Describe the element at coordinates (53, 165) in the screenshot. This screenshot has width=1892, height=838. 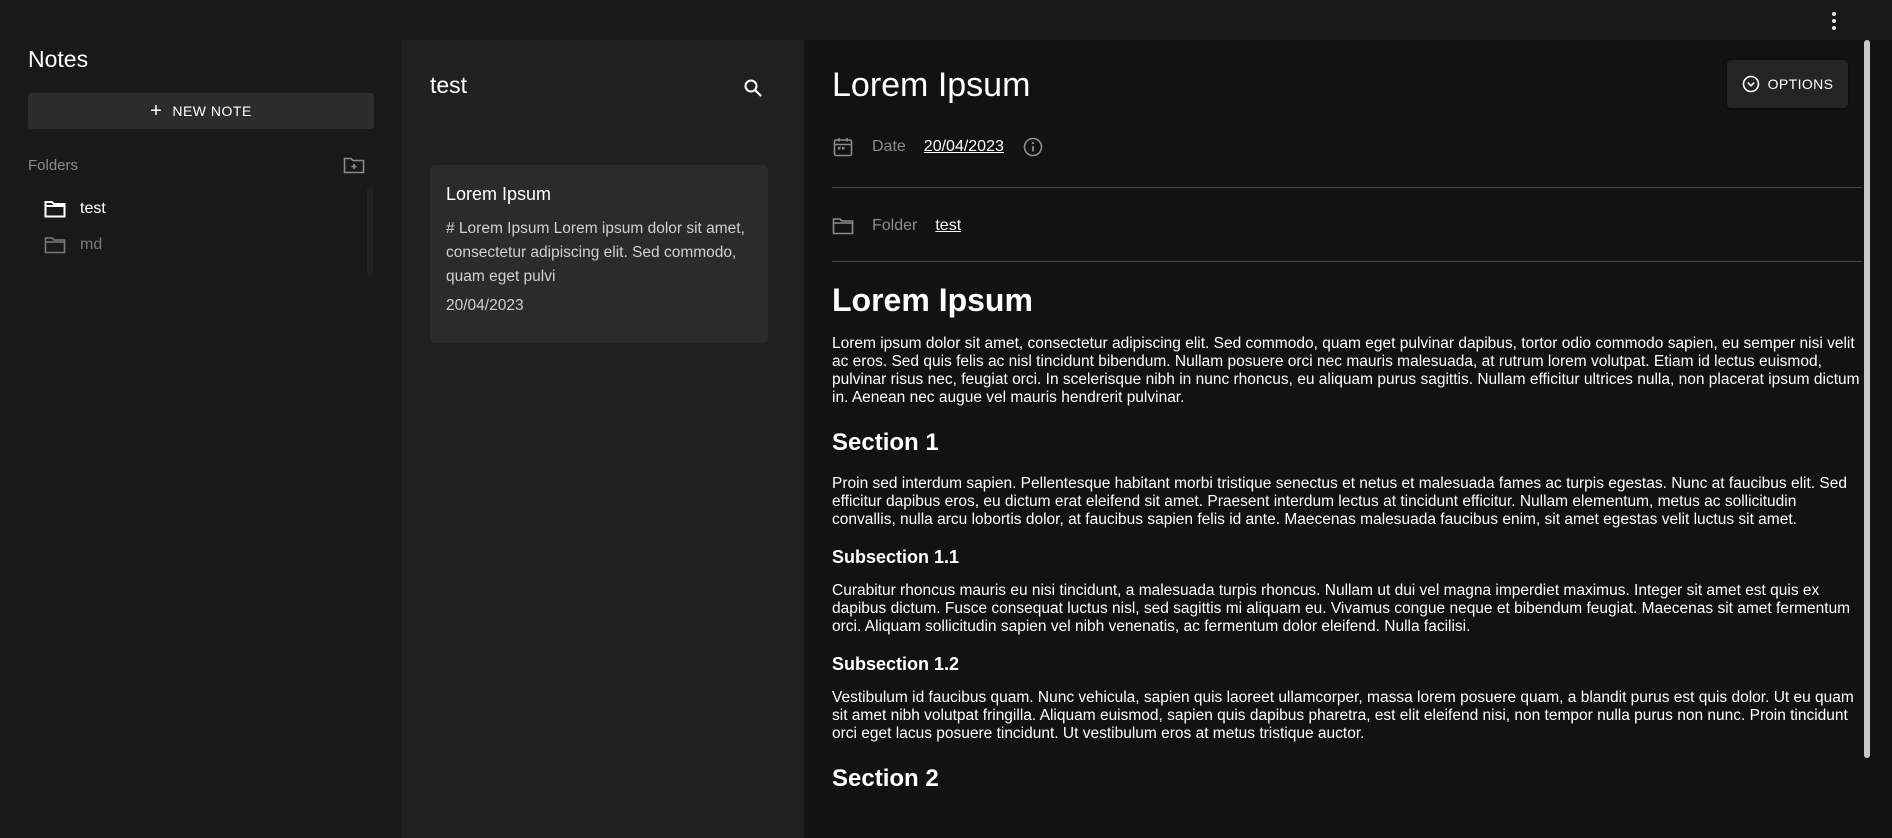
I see `folders-label: Folders` at that location.